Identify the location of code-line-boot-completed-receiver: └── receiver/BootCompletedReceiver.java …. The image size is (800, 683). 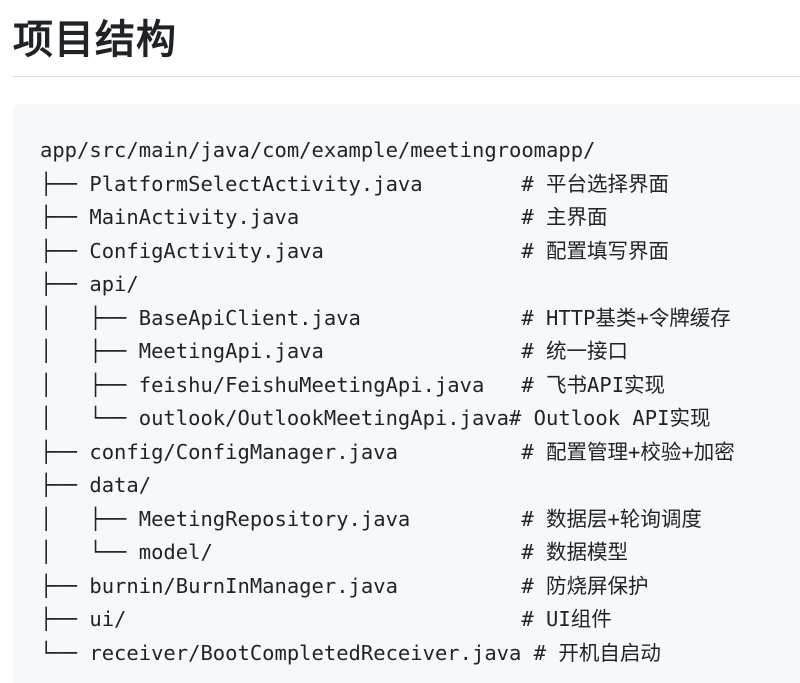
(350, 652).